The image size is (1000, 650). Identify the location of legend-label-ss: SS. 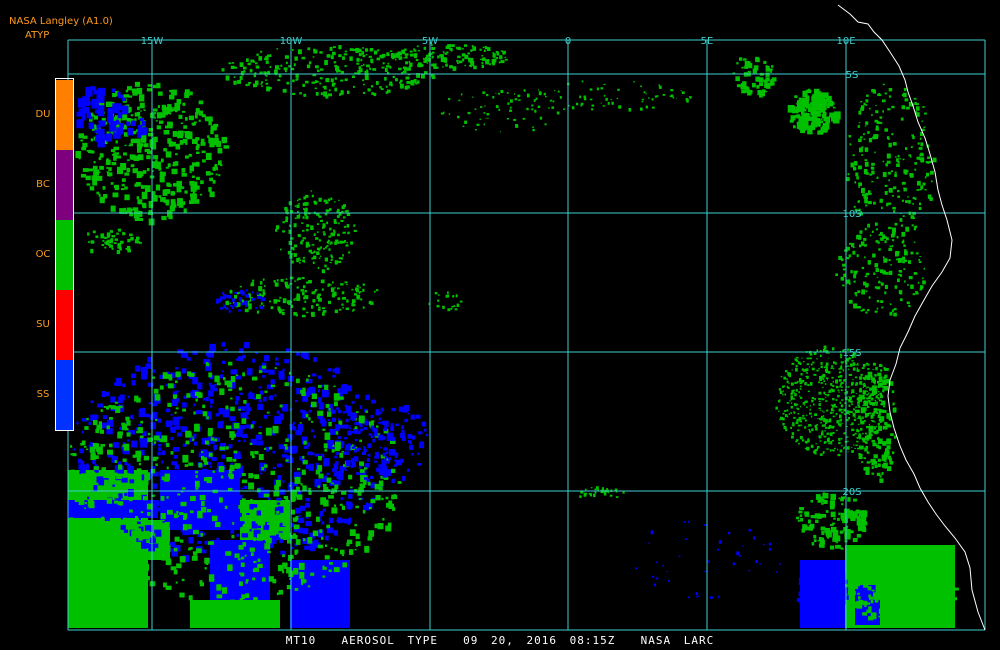
(43, 394).